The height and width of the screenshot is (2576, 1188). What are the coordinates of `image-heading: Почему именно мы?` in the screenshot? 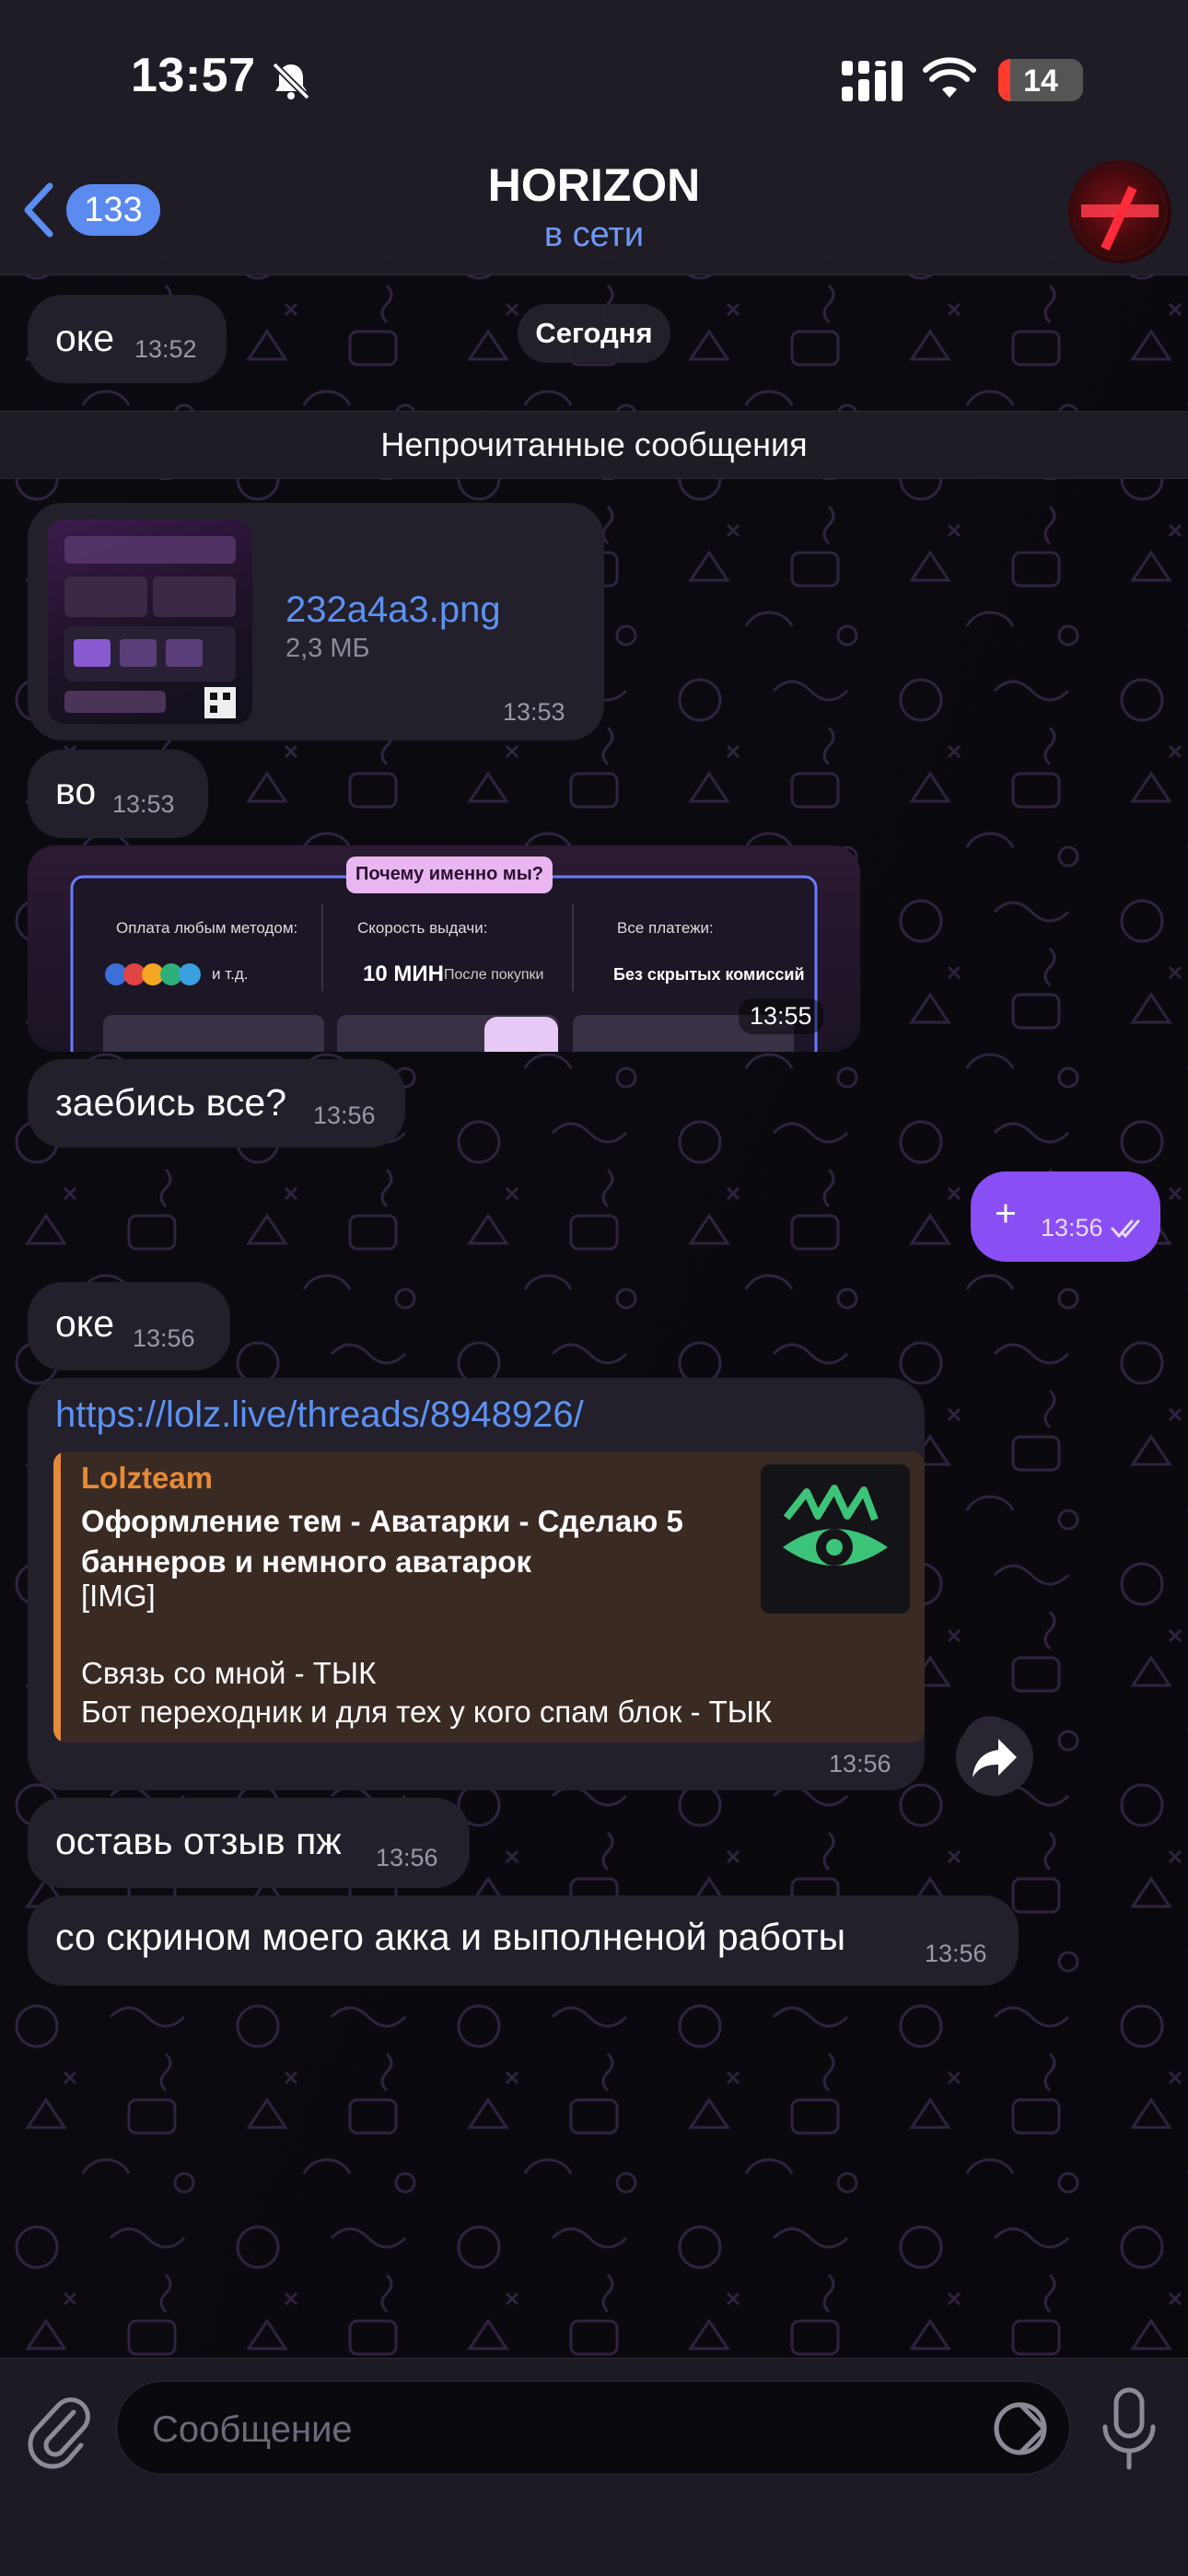 It's located at (449, 874).